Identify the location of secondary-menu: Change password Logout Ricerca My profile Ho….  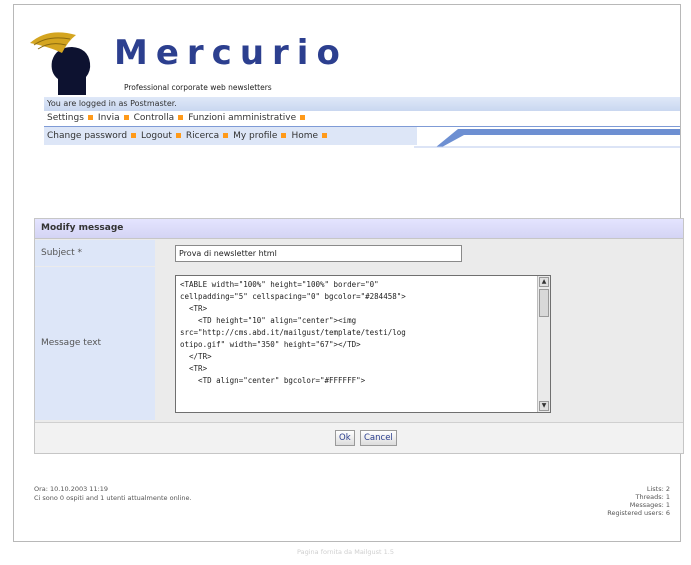
(230, 136).